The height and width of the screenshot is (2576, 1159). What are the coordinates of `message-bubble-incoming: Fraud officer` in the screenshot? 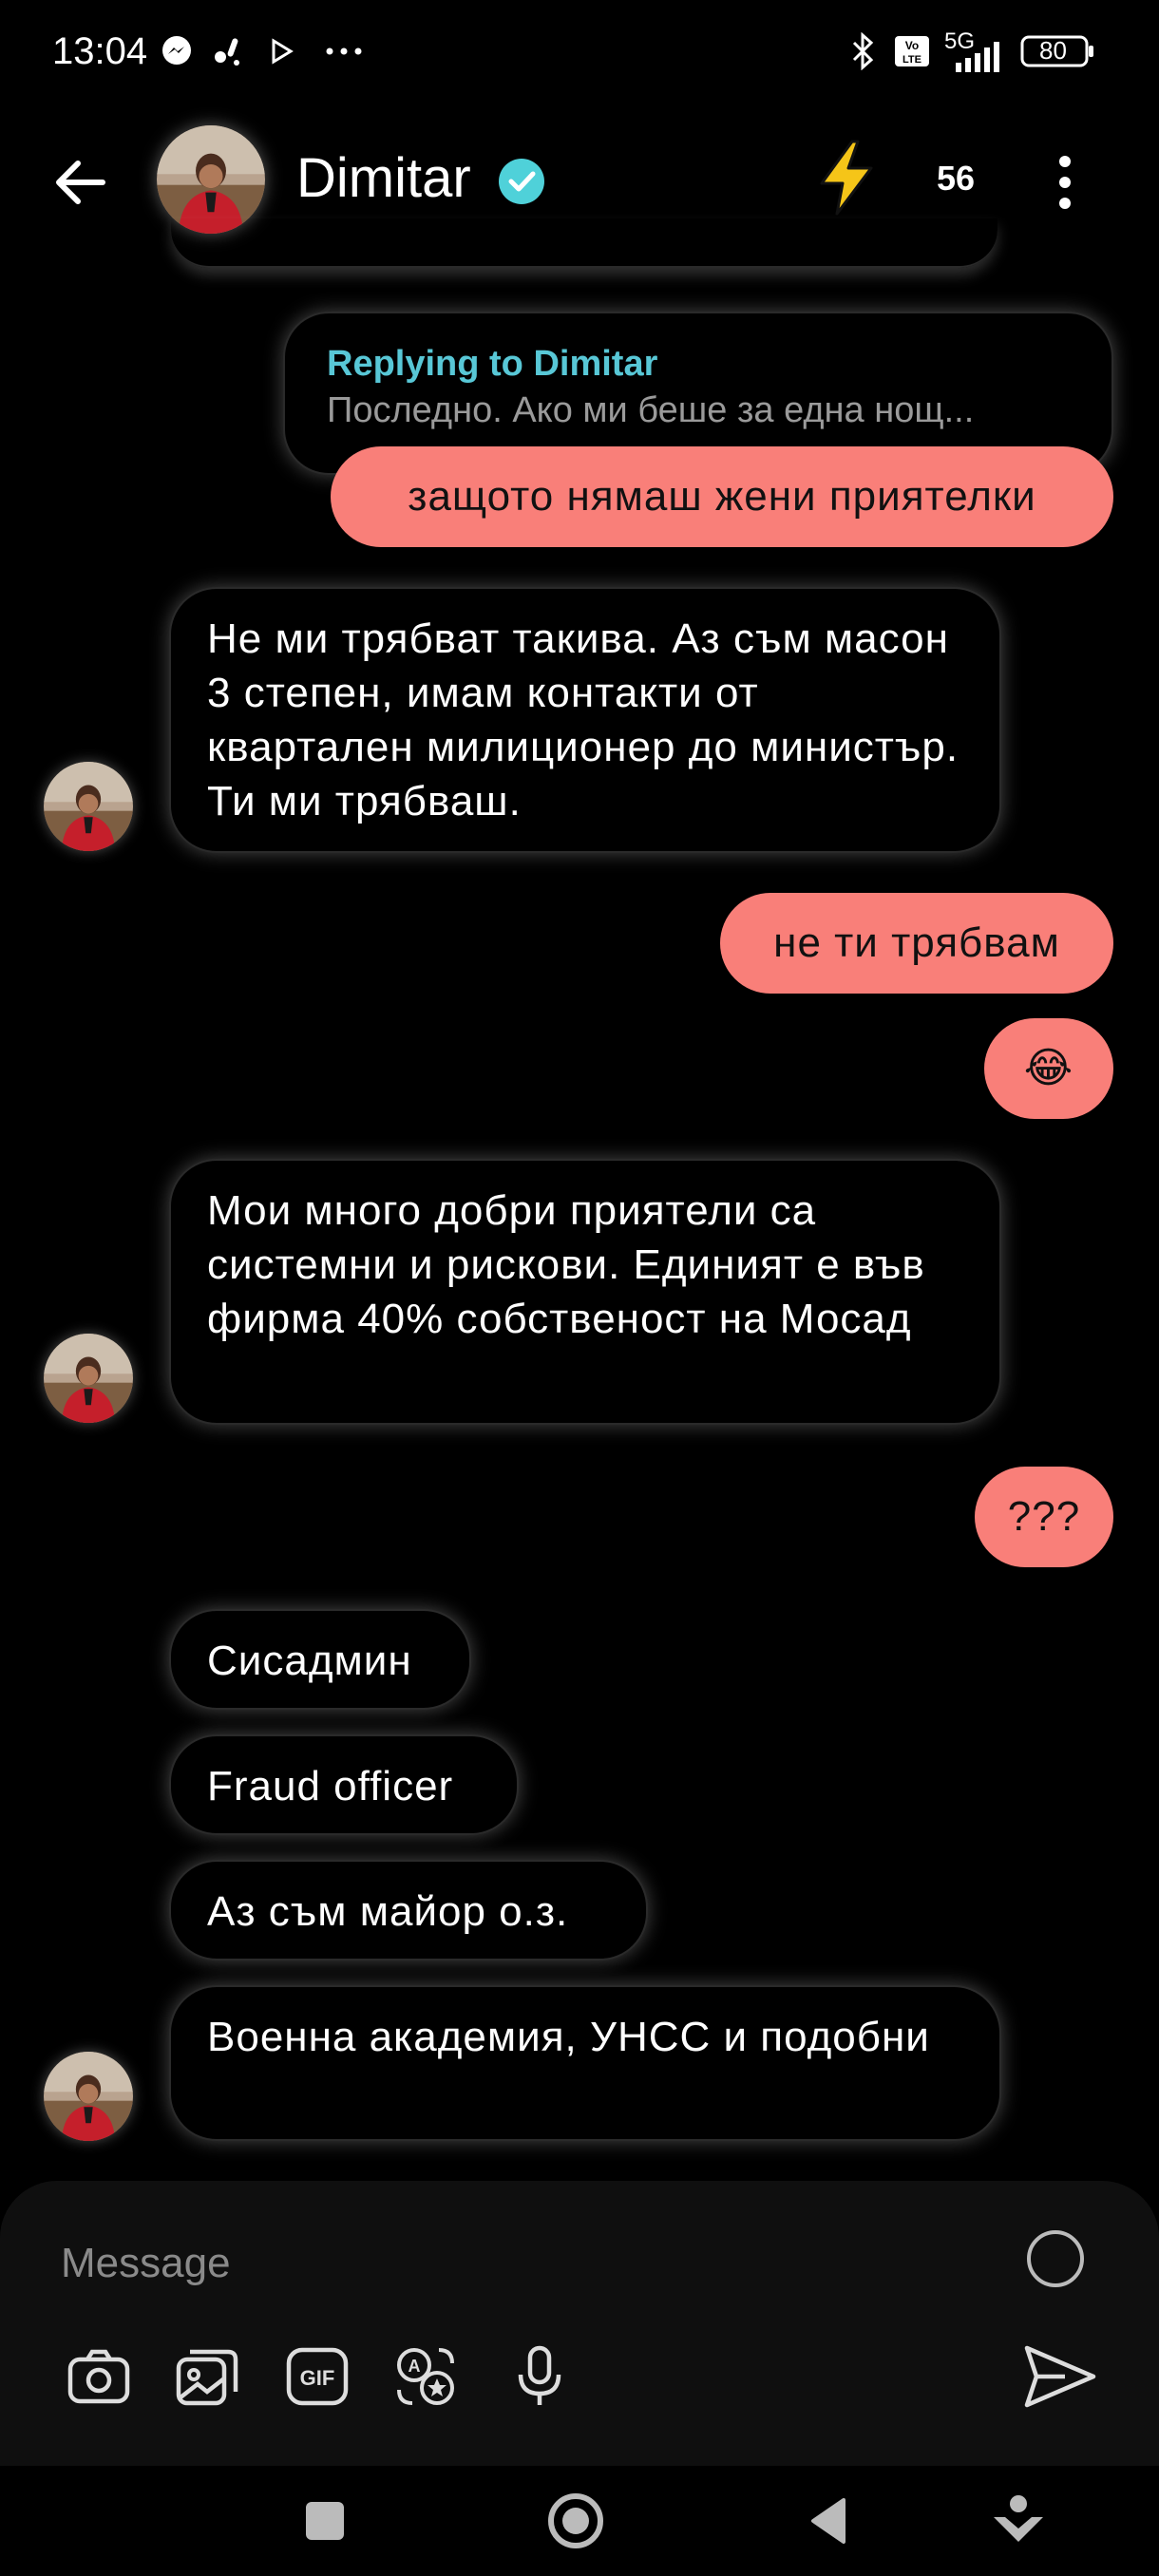 It's located at (344, 1784).